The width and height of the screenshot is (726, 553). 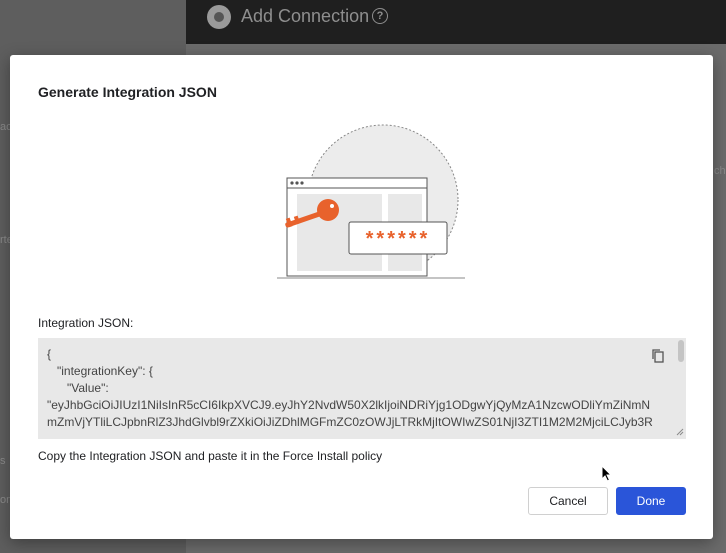 I want to click on scrollbar-thumb, so click(x=681, y=351).